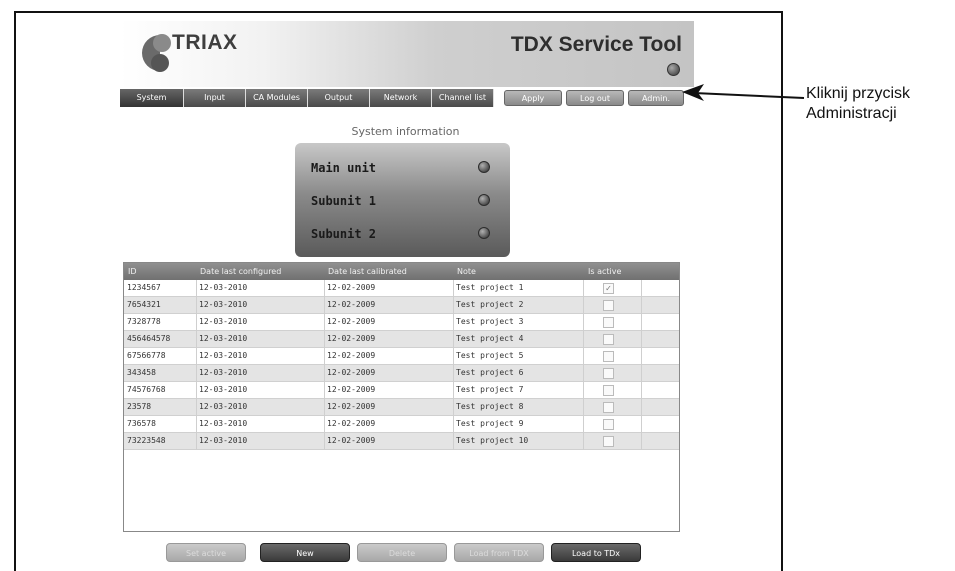 This screenshot has width=955, height=571. Describe the element at coordinates (407, 54) in the screenshot. I see `app-header: TRIAX TDX Service Tool` at that location.